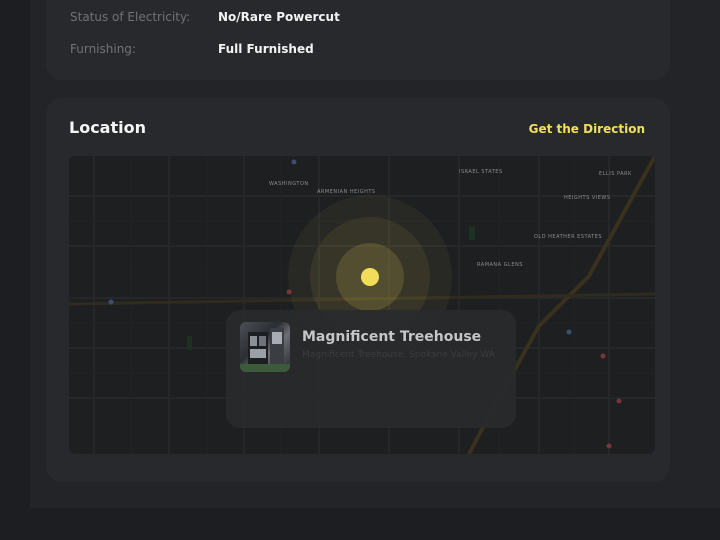  What do you see at coordinates (130, 17) in the screenshot?
I see `detail-label: Status of Electricity:` at bounding box center [130, 17].